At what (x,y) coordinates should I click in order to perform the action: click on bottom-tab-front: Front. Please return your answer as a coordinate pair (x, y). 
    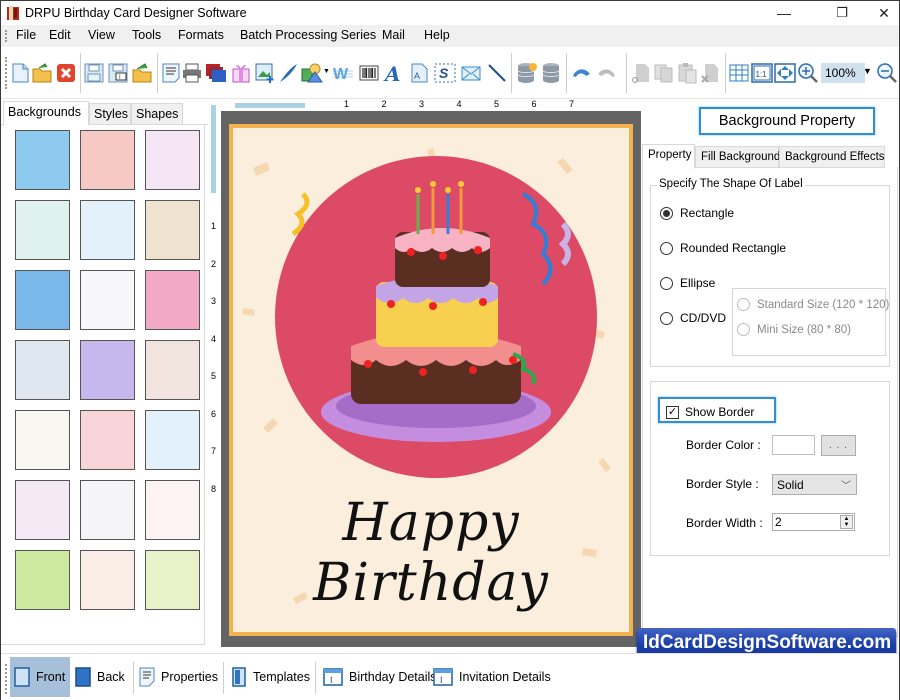
    Looking at the image, I should click on (40, 677).